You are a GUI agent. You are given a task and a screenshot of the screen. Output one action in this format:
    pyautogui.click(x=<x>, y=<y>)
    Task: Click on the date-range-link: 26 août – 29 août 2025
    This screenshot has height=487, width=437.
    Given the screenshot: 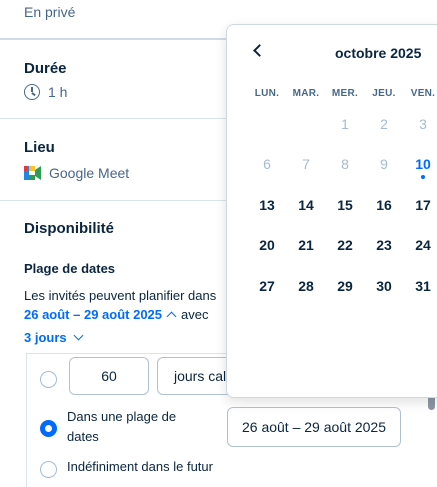 What is the action you would take?
    pyautogui.click(x=93, y=314)
    